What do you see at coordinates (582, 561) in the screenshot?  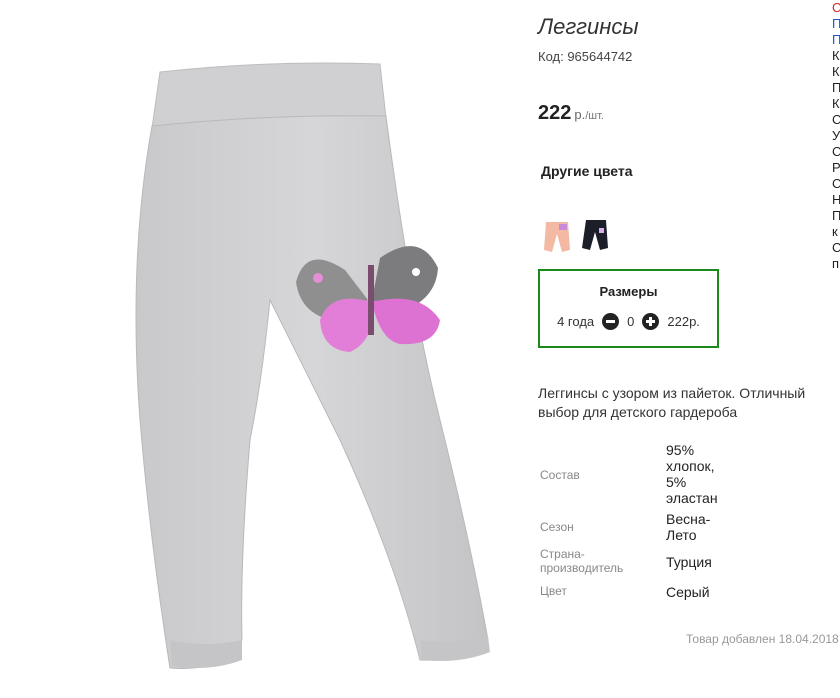 I see `spec-label: Страна-производитель` at bounding box center [582, 561].